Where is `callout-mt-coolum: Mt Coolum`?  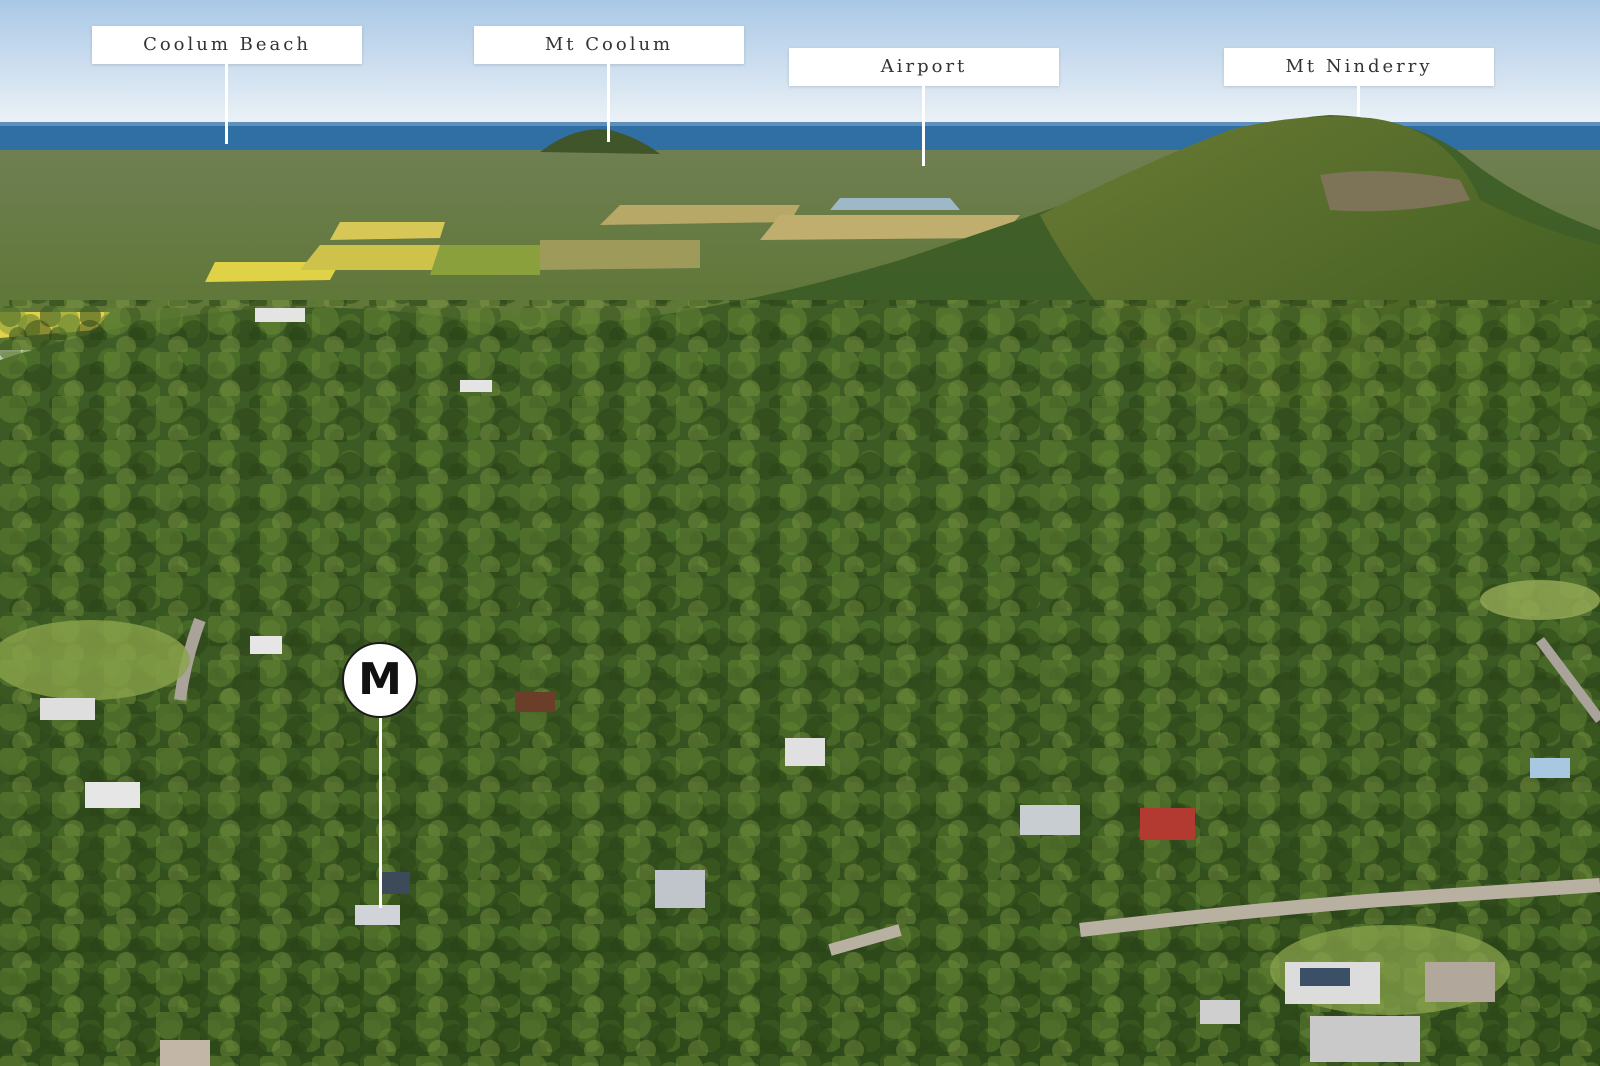
callout-mt-coolum: Mt Coolum is located at coordinates (609, 45).